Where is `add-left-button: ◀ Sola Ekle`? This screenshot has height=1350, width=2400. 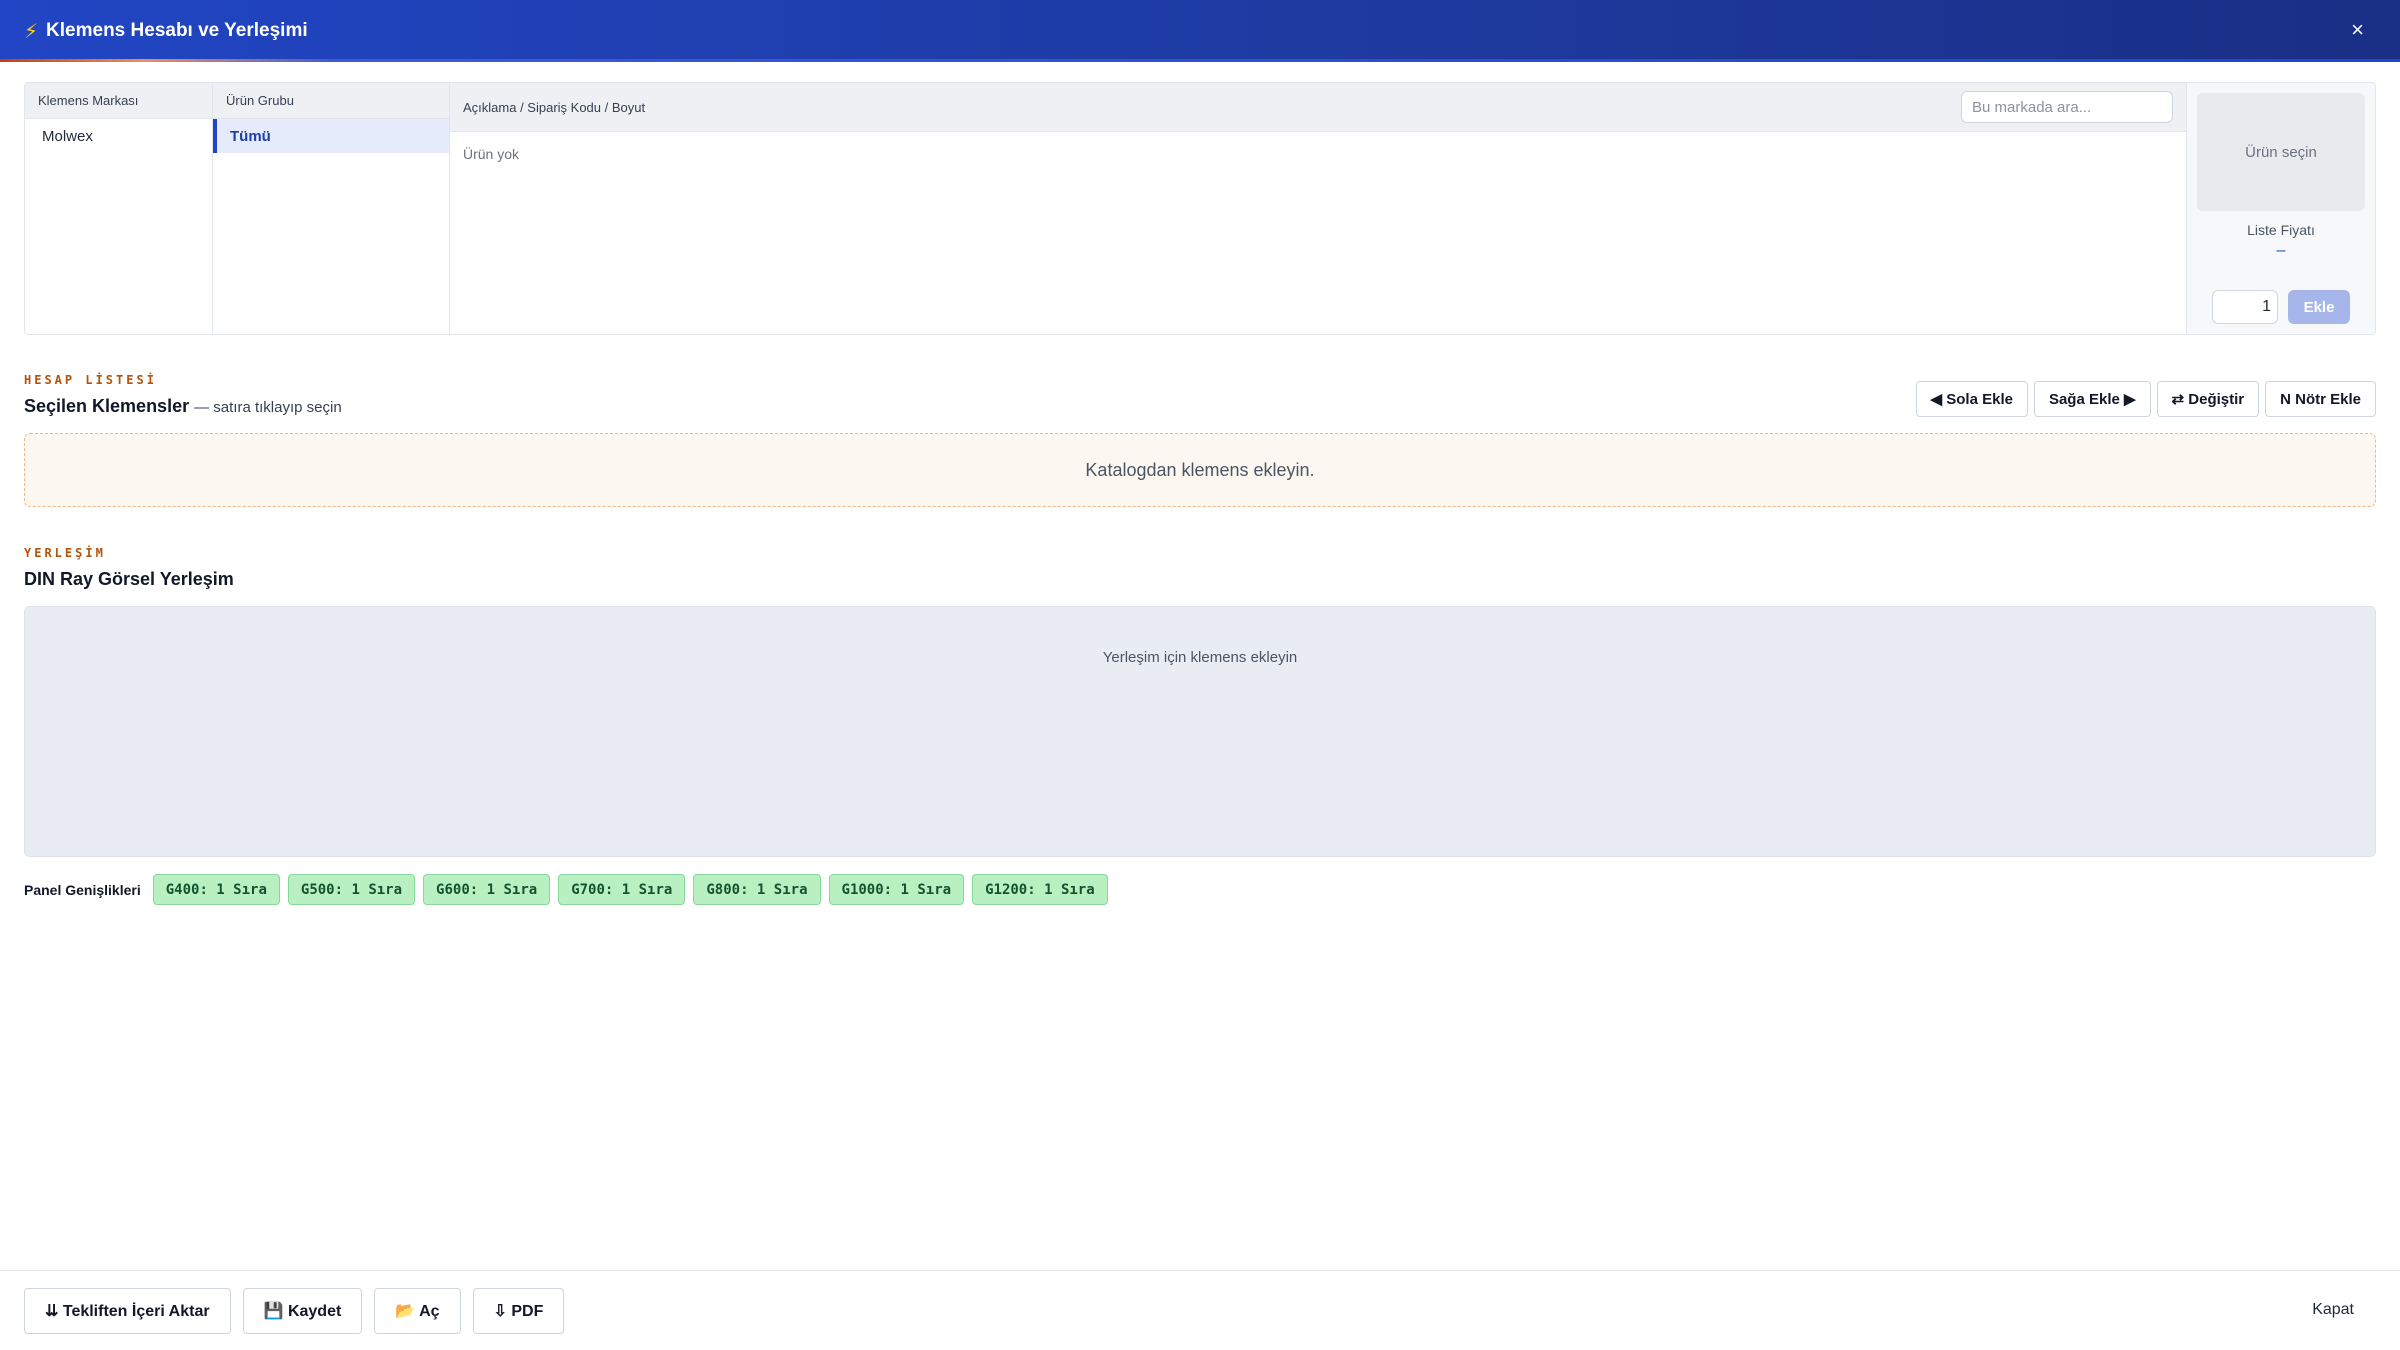 add-left-button: ◀ Sola Ekle is located at coordinates (1971, 399).